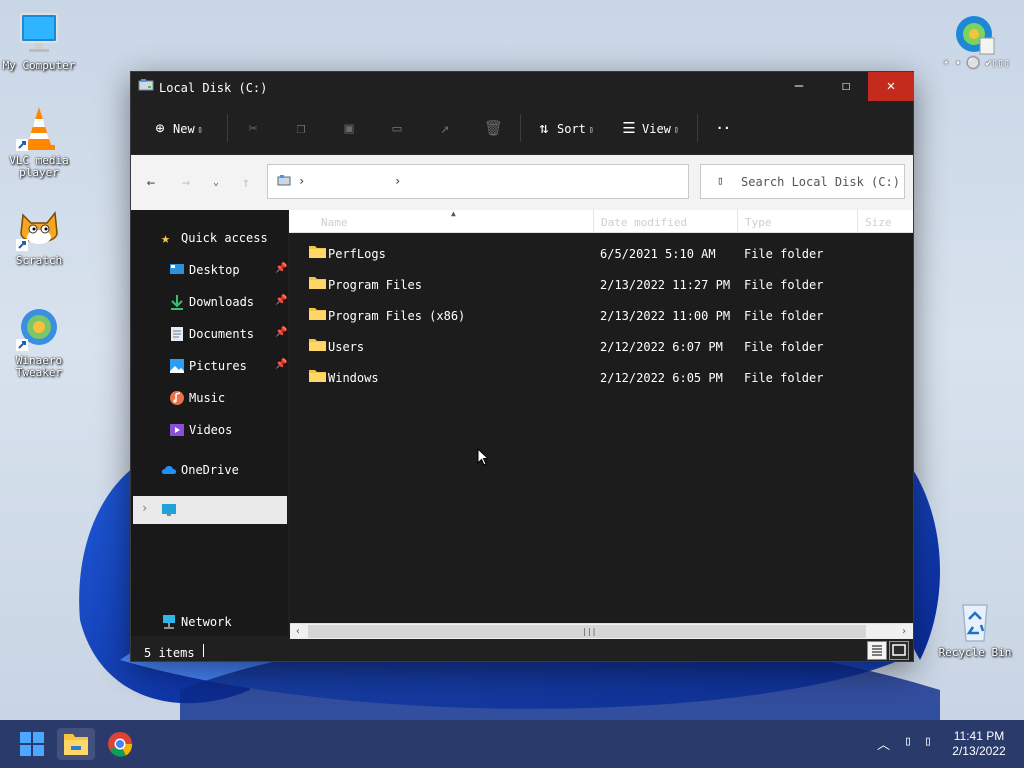 This screenshot has width=1024, height=768. I want to click on scroll-left-button: ‹, so click(298, 631).